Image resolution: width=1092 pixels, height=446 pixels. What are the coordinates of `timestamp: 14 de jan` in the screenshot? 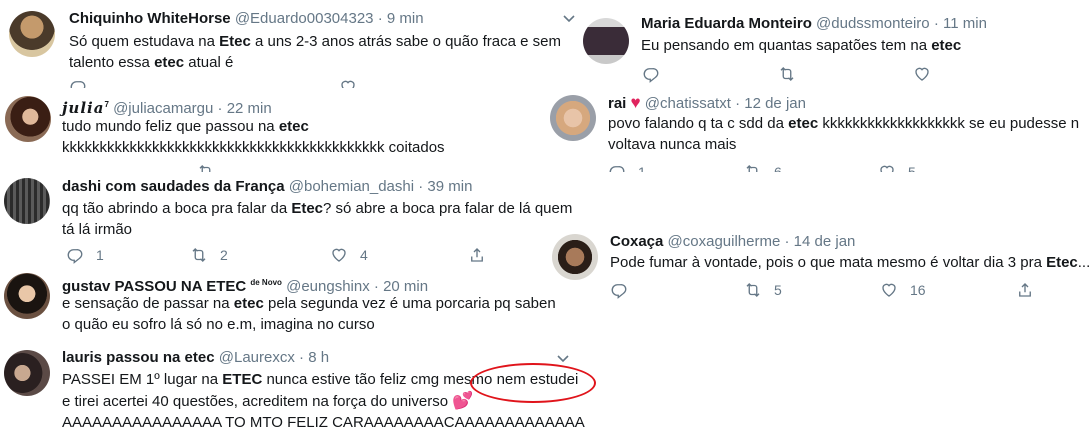 It's located at (825, 241).